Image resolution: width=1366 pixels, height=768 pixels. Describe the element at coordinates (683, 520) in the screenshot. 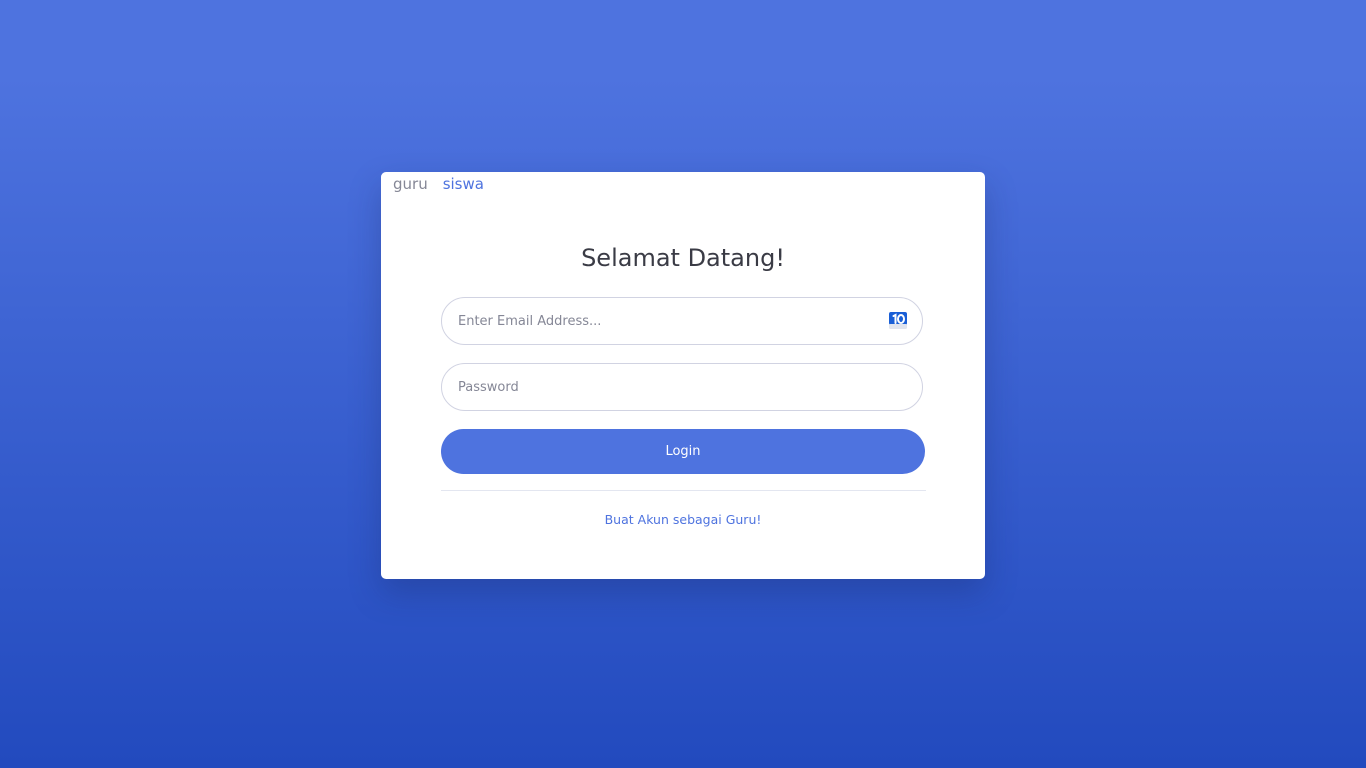

I see `register-teacher-link: Buat Akun sebagai Guru!` at that location.